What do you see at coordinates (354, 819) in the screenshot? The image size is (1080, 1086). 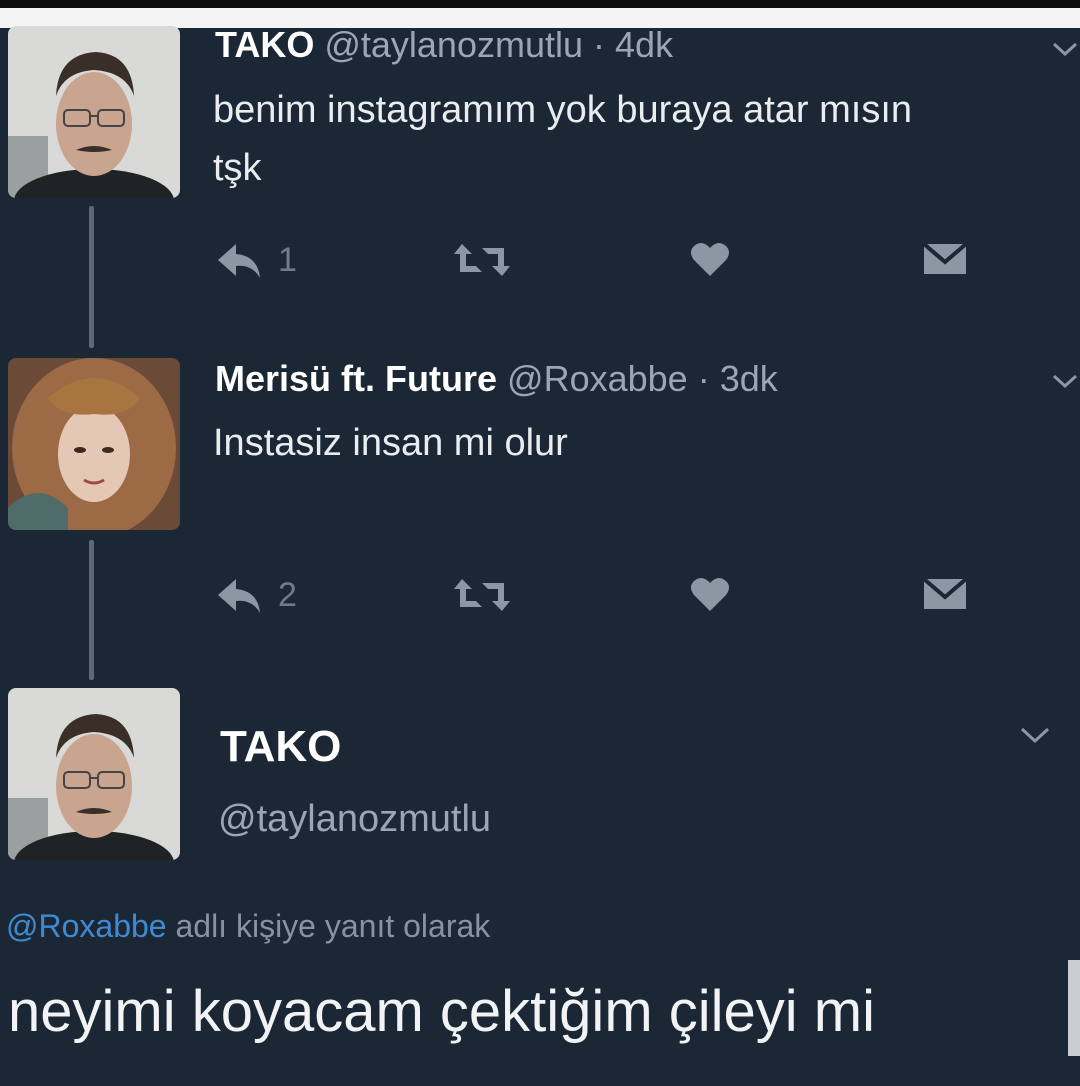 I see `focused-author-handle: @taylanozmutlu` at bounding box center [354, 819].